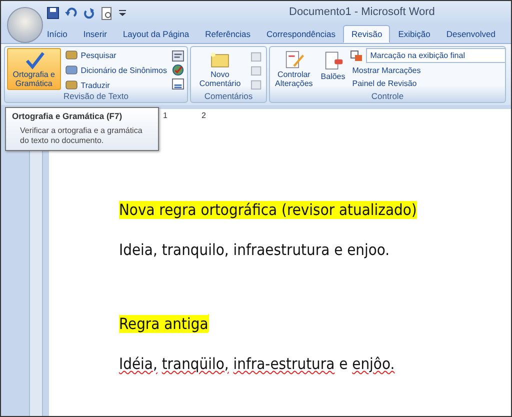  I want to click on ribbon-tab: Layout da Página, so click(156, 34).